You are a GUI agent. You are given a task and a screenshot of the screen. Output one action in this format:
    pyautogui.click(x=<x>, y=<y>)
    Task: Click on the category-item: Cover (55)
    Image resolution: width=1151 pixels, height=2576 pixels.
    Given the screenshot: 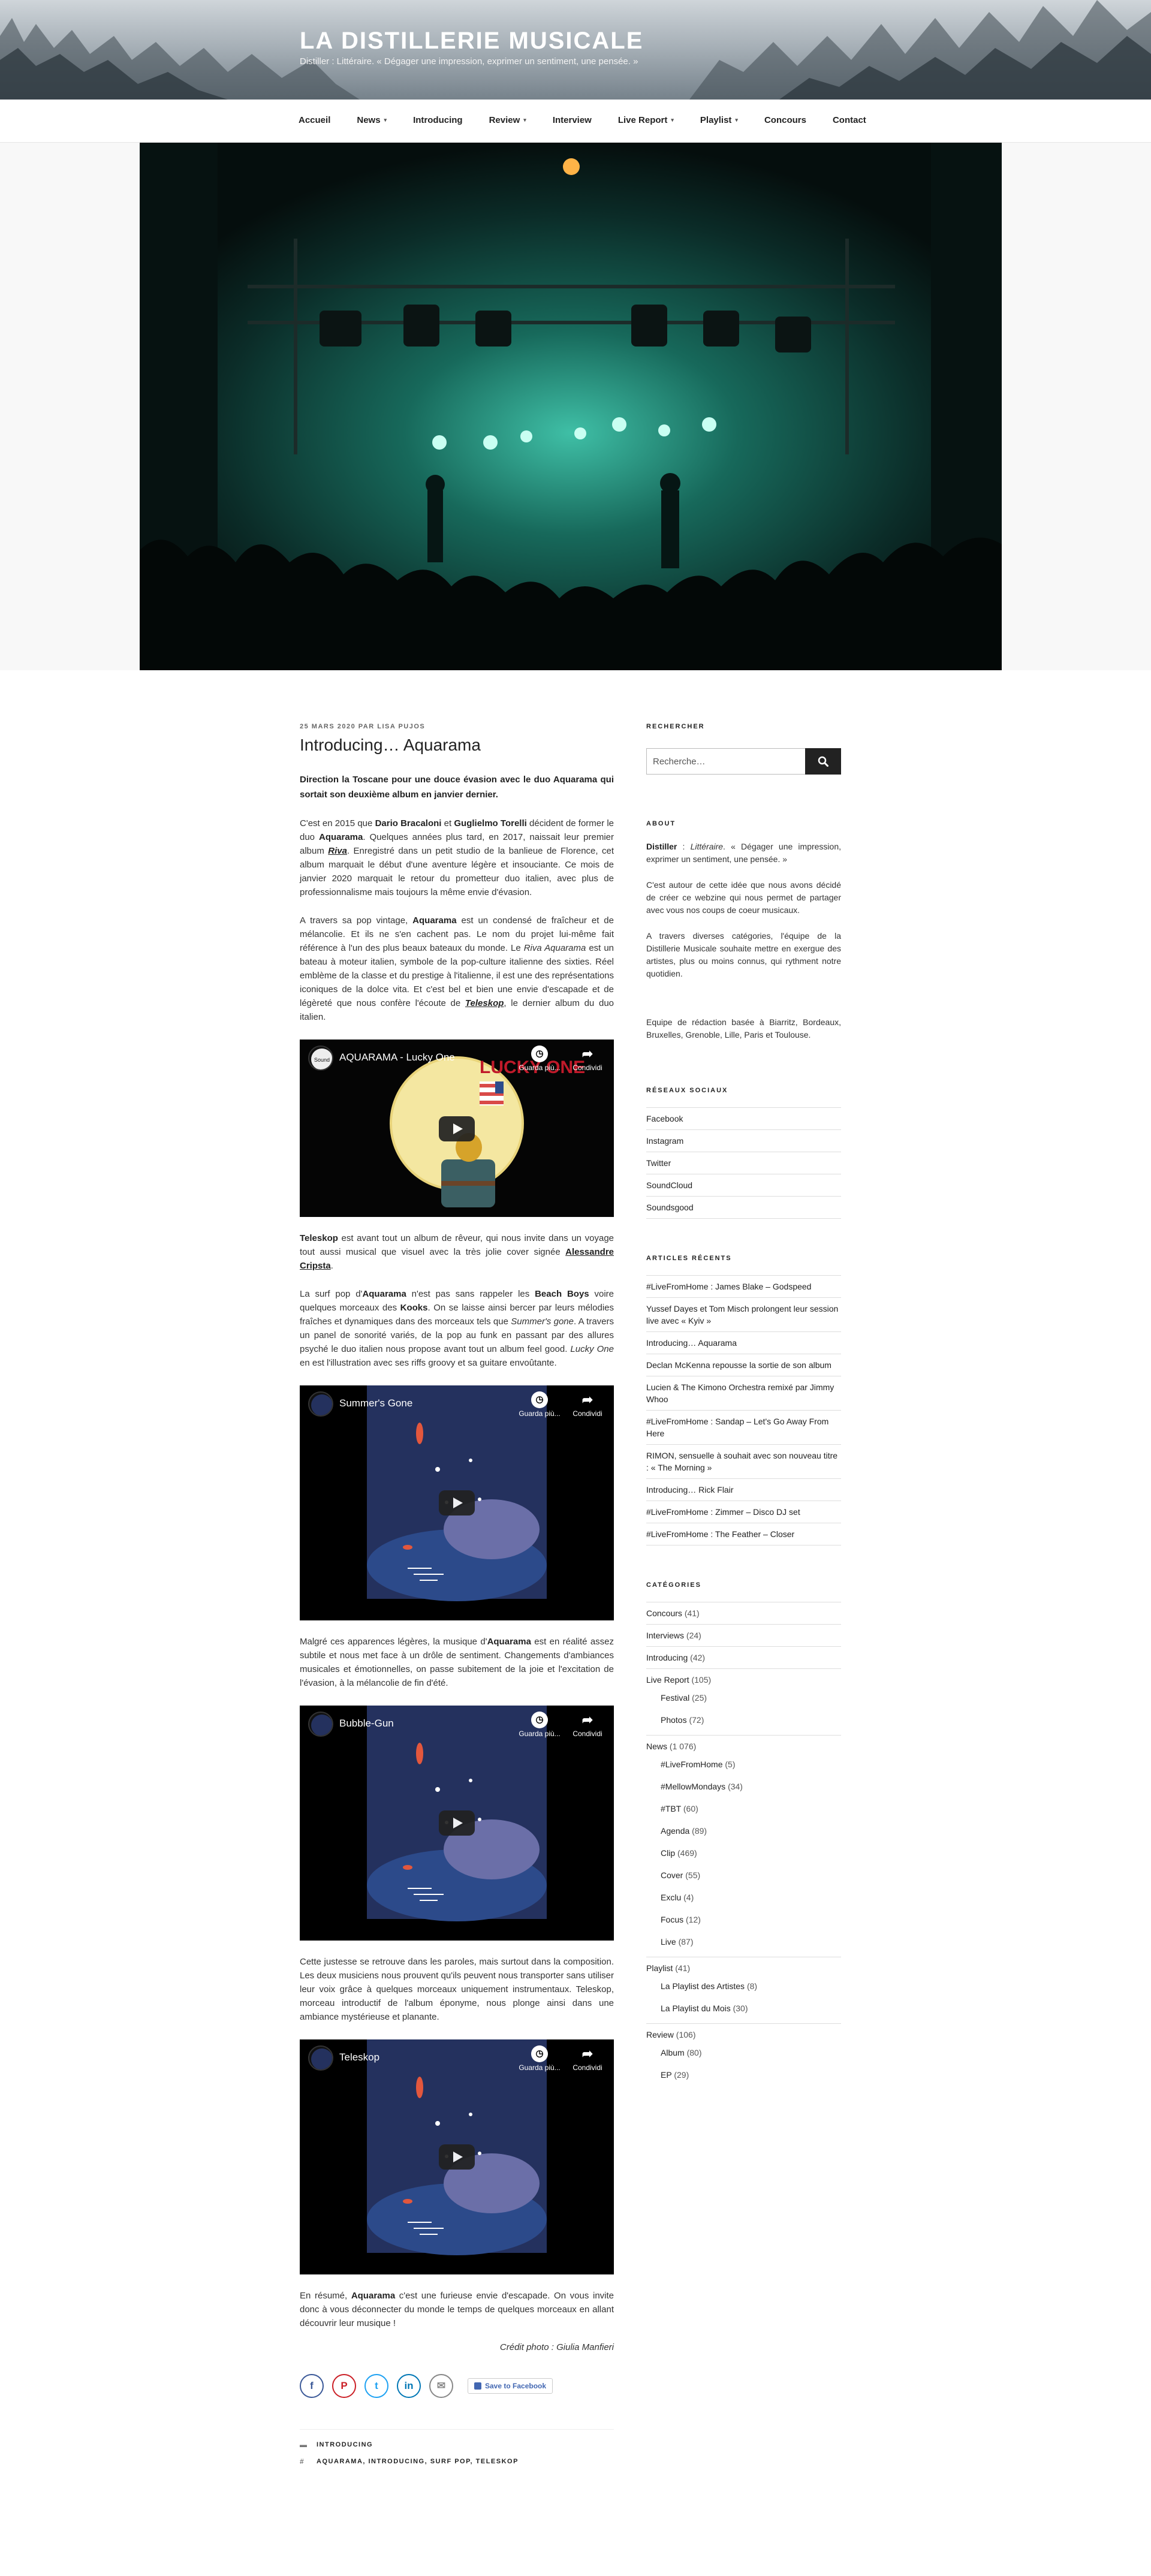 What is the action you would take?
    pyautogui.click(x=743, y=1879)
    